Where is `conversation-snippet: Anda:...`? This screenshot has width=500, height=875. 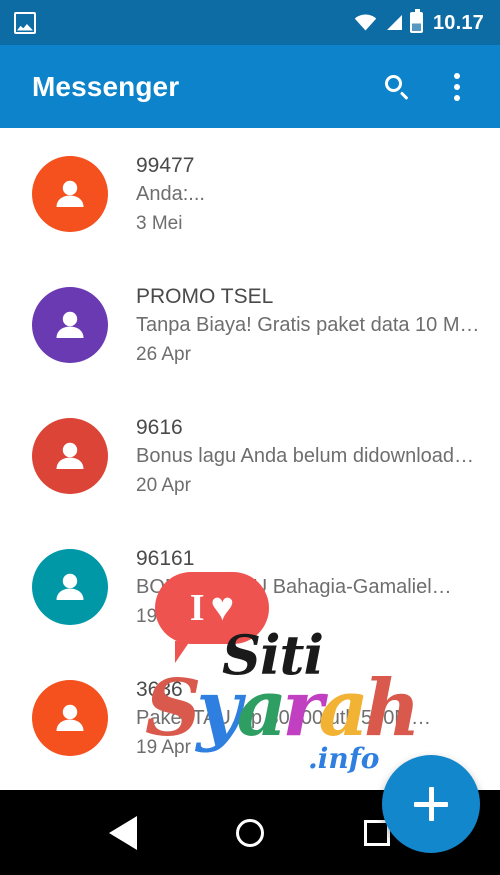
conversation-snippet: Anda:... is located at coordinates (170, 194).